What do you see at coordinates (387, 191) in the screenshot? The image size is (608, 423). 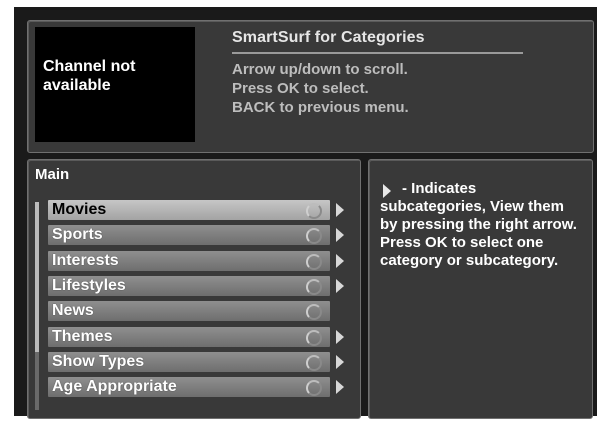 I see `right-triangle-icon` at bounding box center [387, 191].